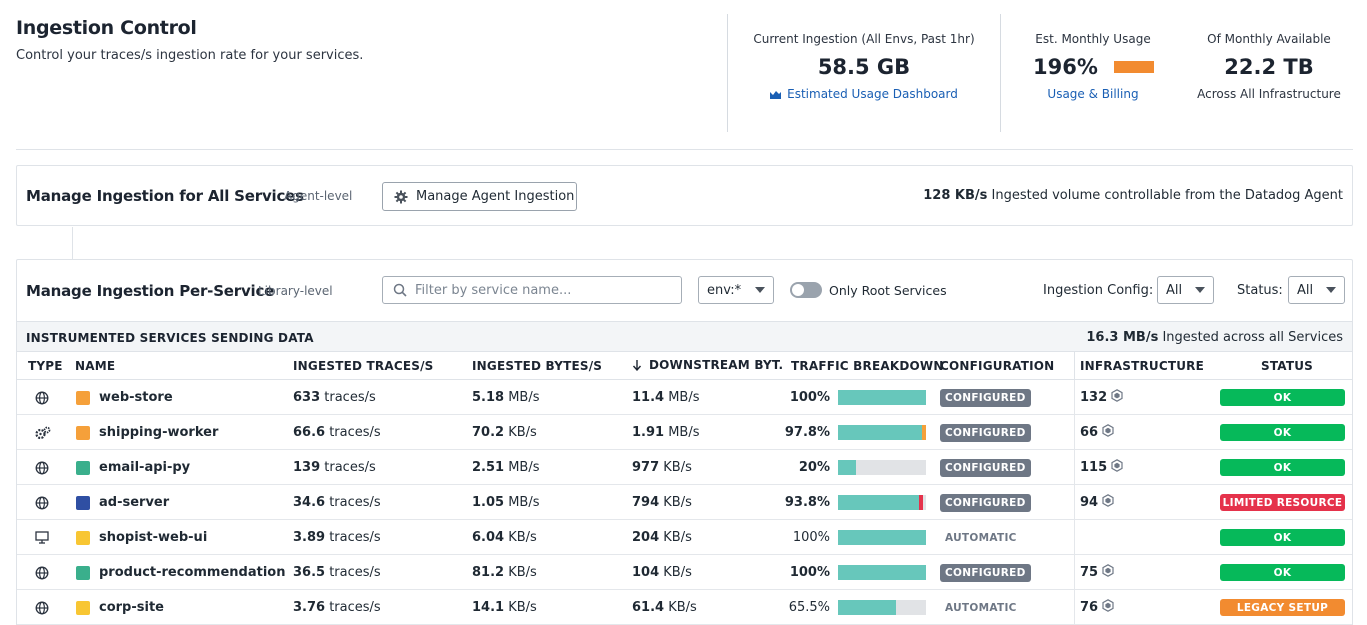  I want to click on root-services-toggle, so click(806, 290).